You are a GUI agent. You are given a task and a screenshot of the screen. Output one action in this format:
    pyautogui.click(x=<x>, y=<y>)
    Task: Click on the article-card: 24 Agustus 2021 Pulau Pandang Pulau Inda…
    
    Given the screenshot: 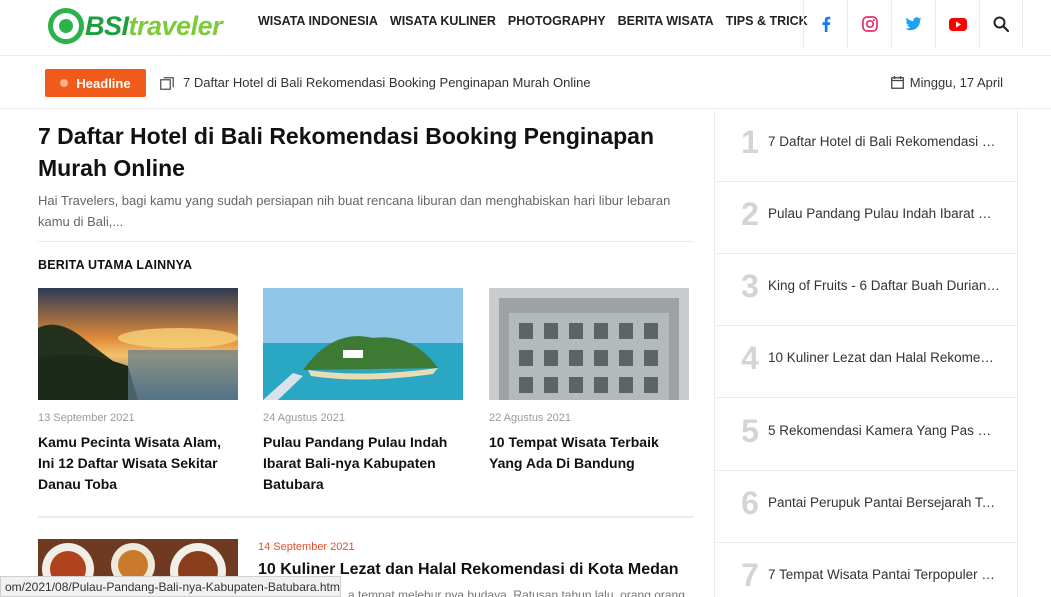 What is the action you would take?
    pyautogui.click(x=363, y=391)
    